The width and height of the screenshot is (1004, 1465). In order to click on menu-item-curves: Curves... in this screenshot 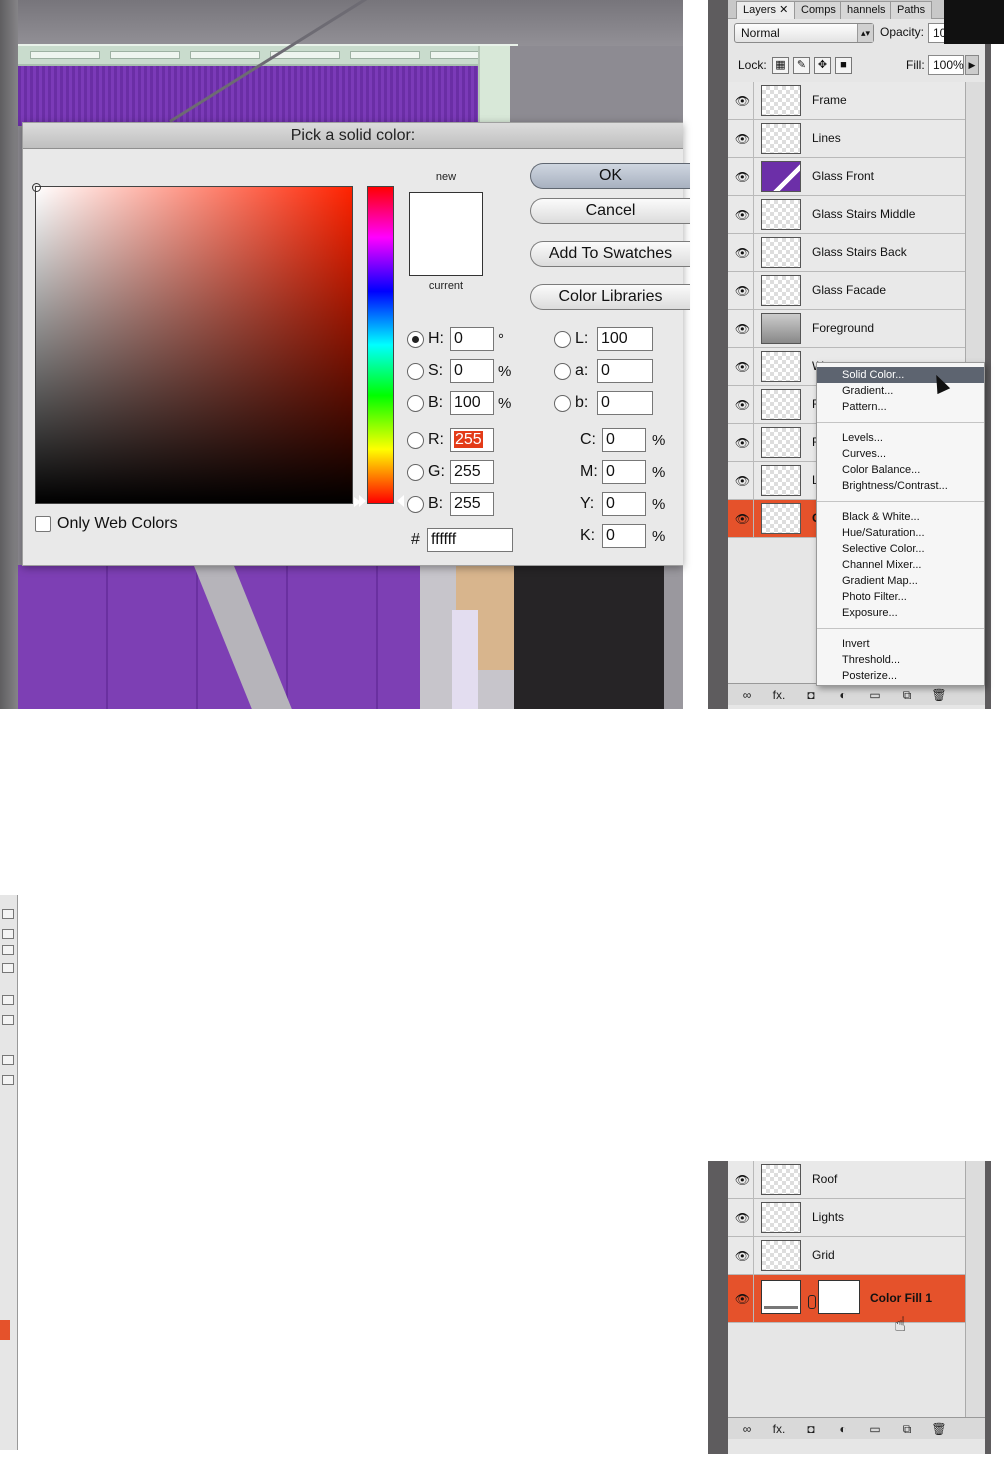, I will do `click(900, 454)`.